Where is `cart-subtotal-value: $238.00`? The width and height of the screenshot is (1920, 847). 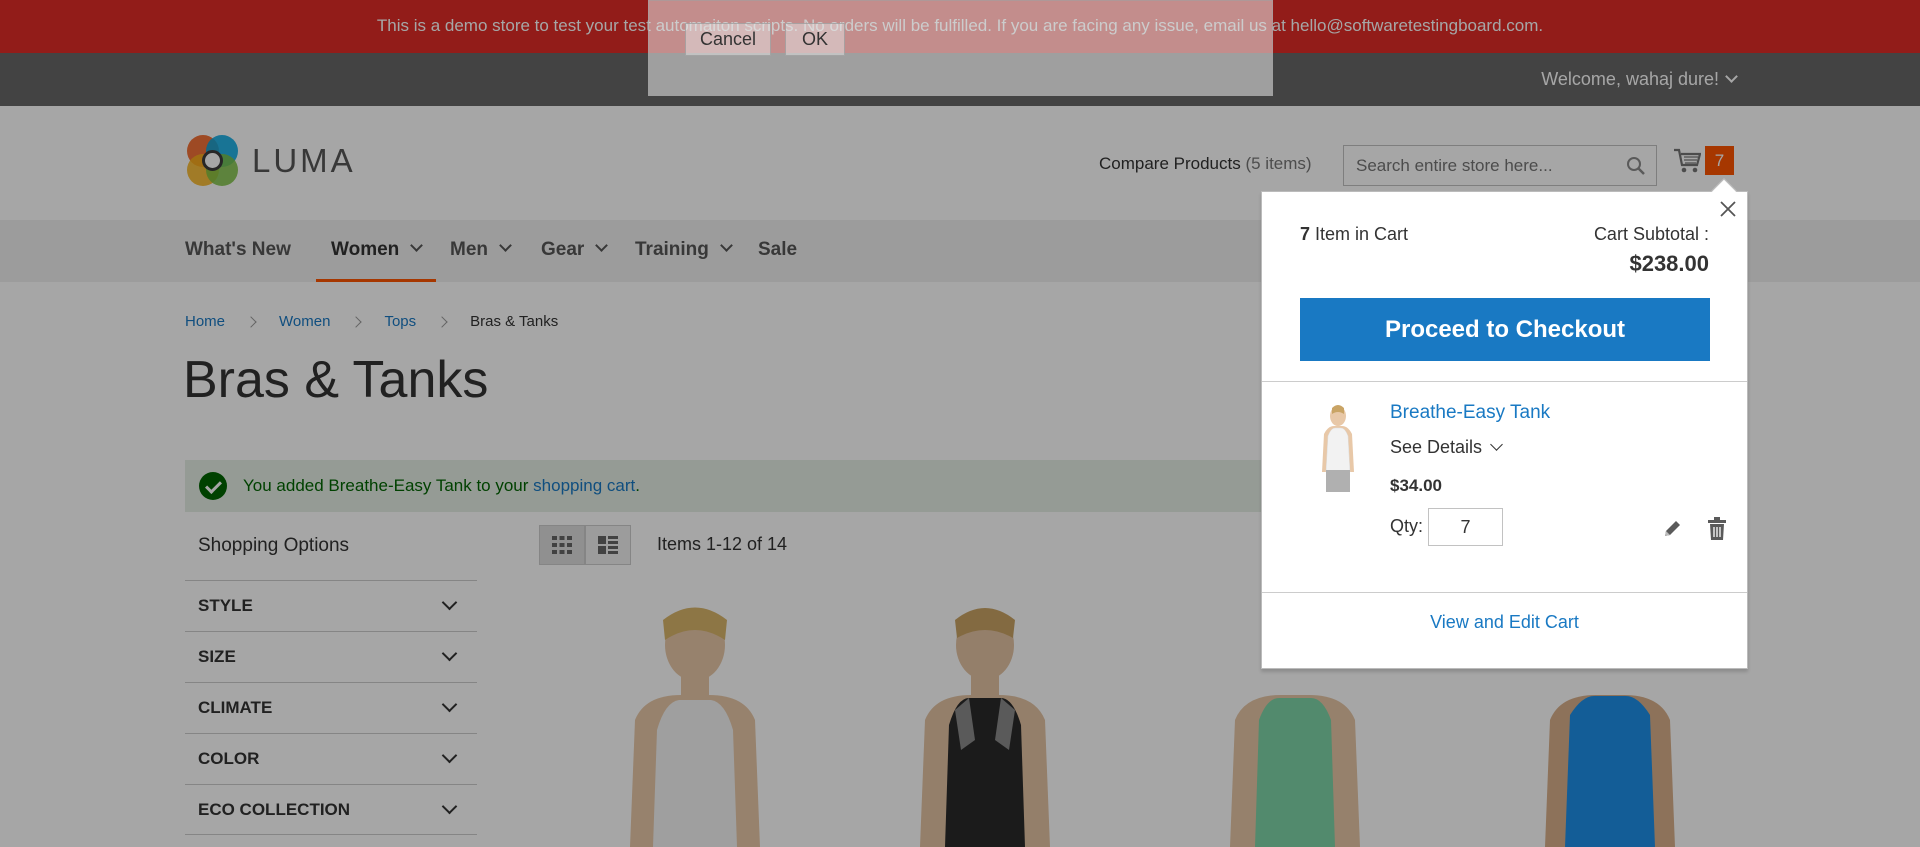 cart-subtotal-value: $238.00 is located at coordinates (1669, 263).